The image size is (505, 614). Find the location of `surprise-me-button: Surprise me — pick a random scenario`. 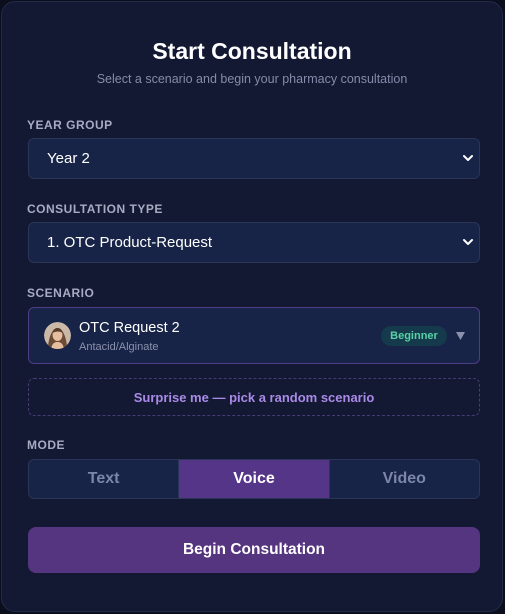

surprise-me-button: Surprise me — pick a random scenario is located at coordinates (254, 397).